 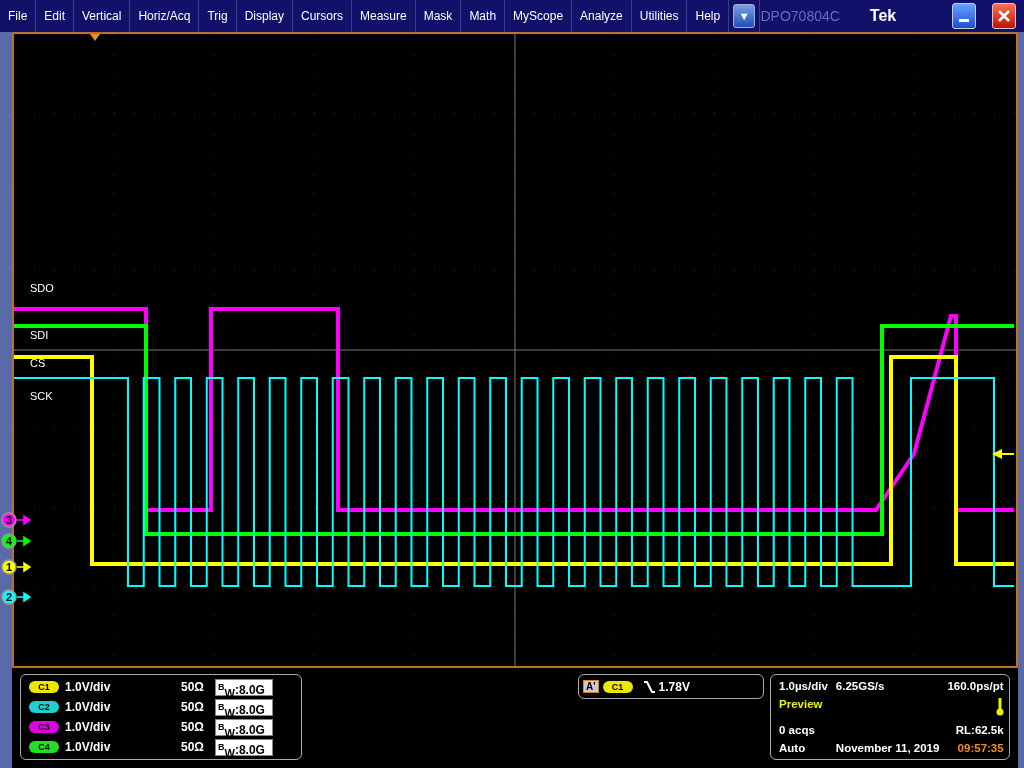 I want to click on minimize-icon, so click(x=963, y=20).